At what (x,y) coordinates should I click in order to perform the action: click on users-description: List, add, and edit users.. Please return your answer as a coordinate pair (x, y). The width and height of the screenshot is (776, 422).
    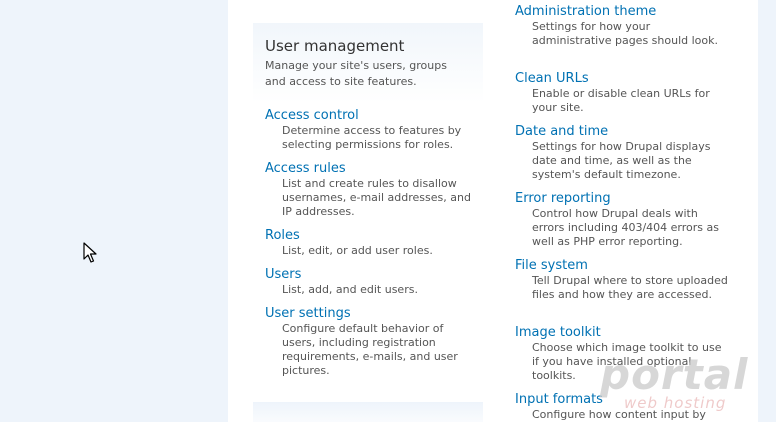
    Looking at the image, I should click on (350, 289).